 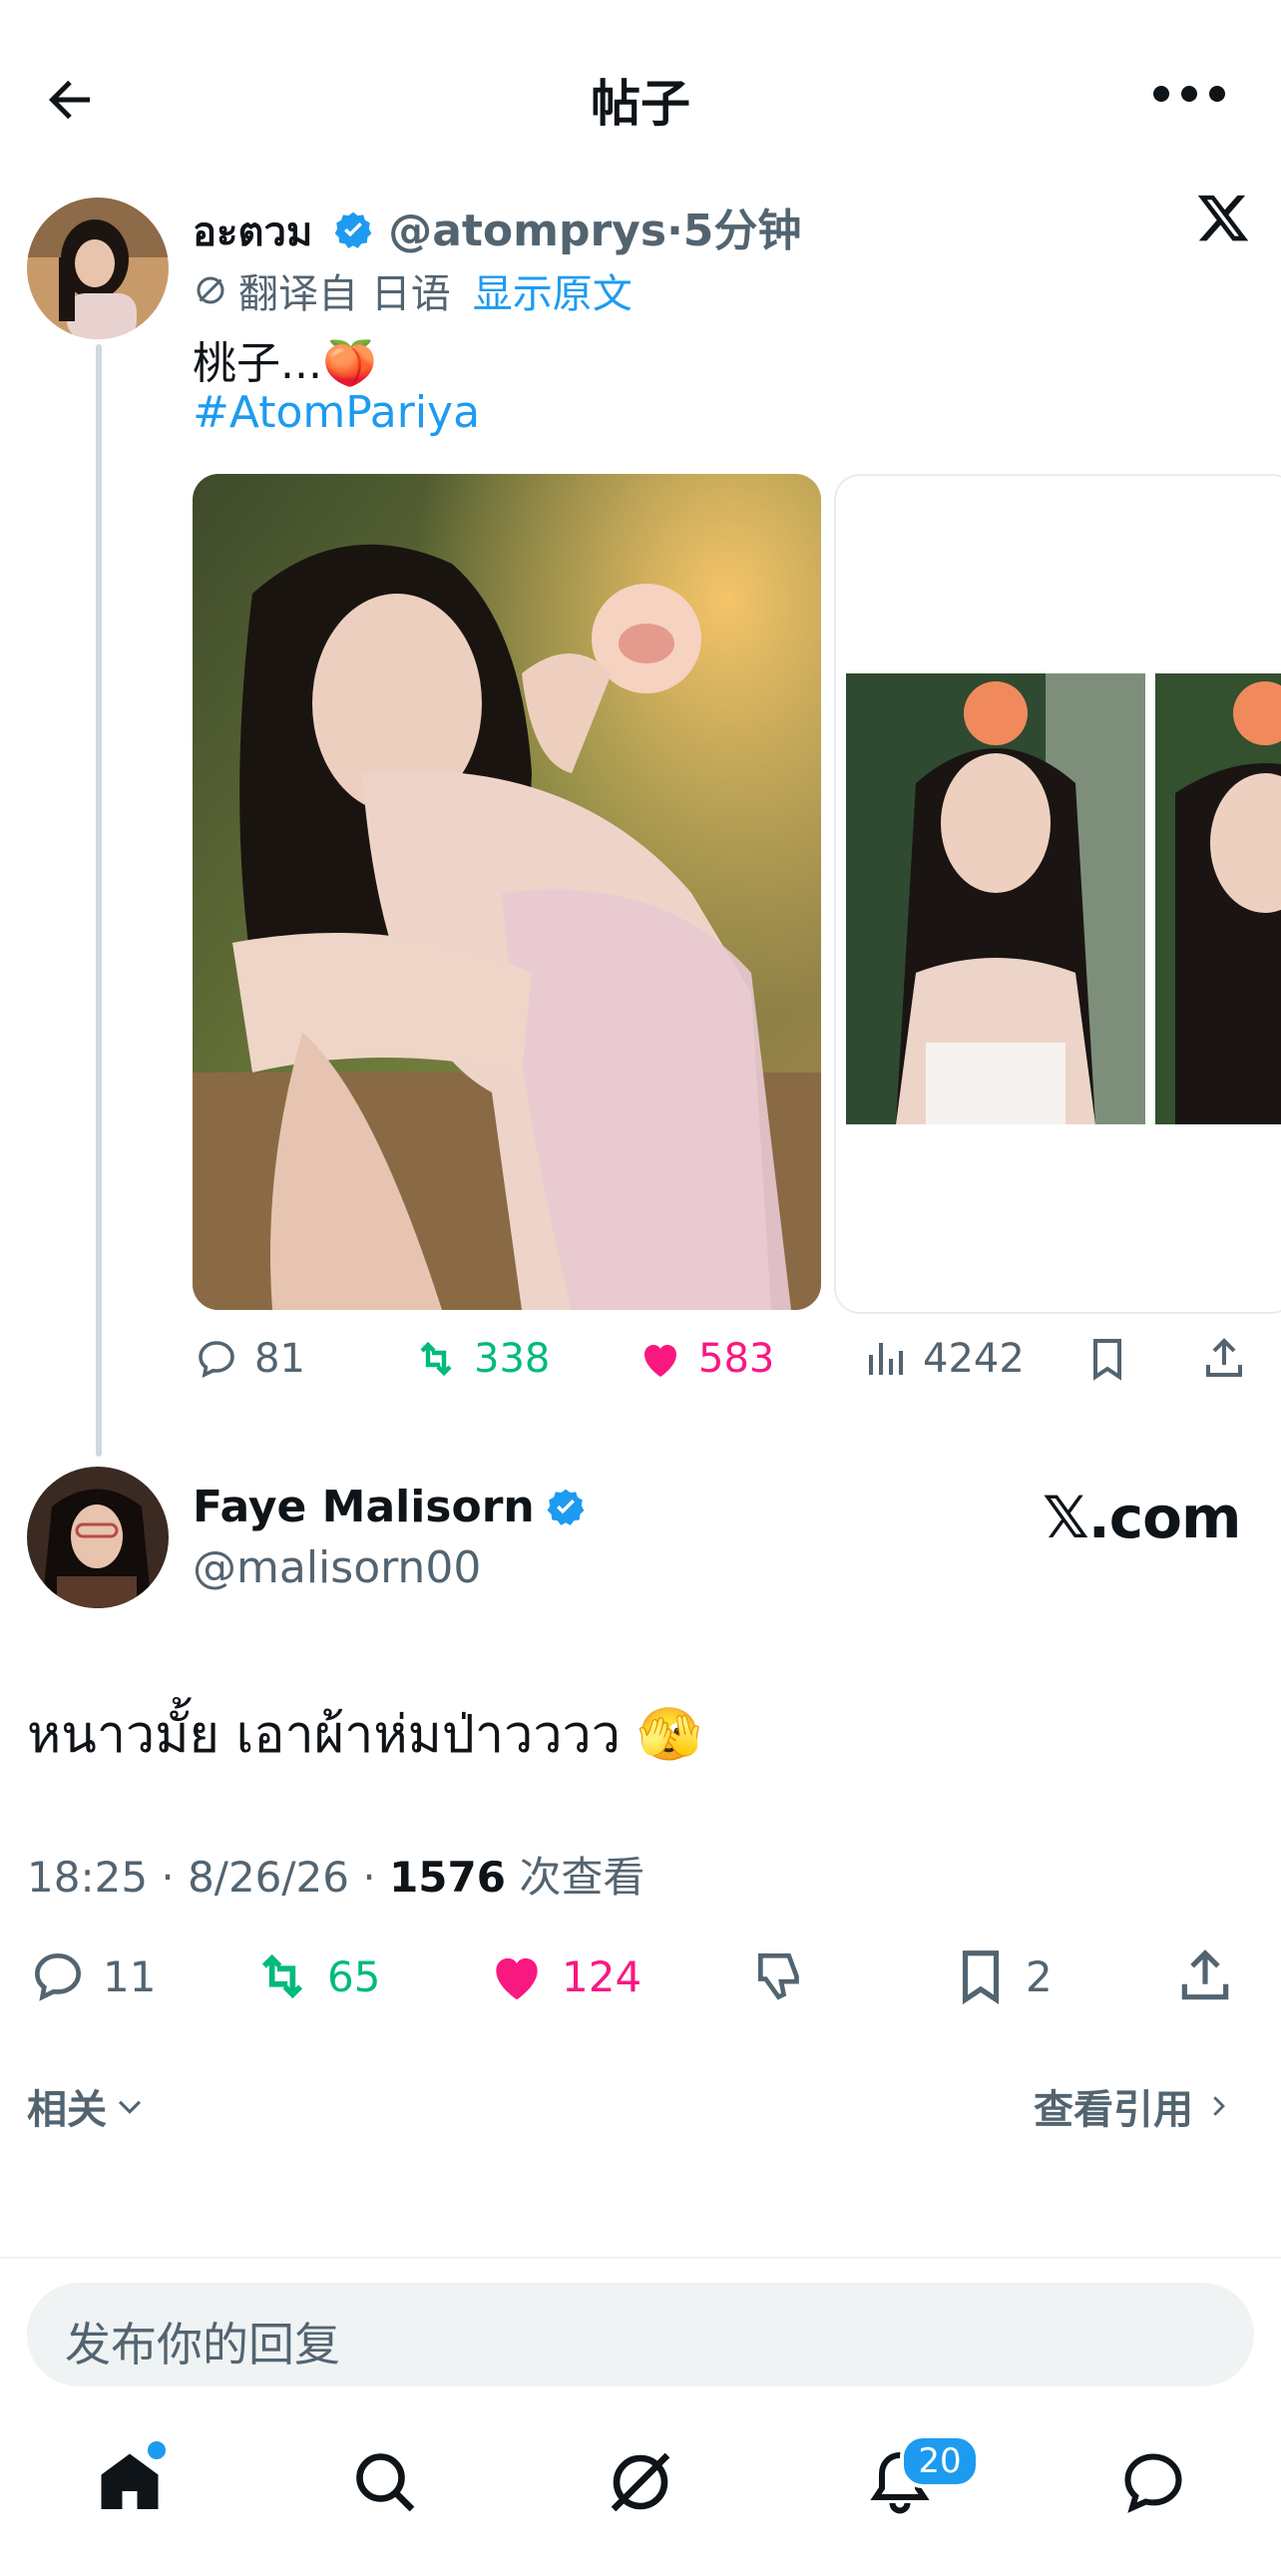 What do you see at coordinates (1153, 2482) in the screenshot?
I see `messages-icon` at bounding box center [1153, 2482].